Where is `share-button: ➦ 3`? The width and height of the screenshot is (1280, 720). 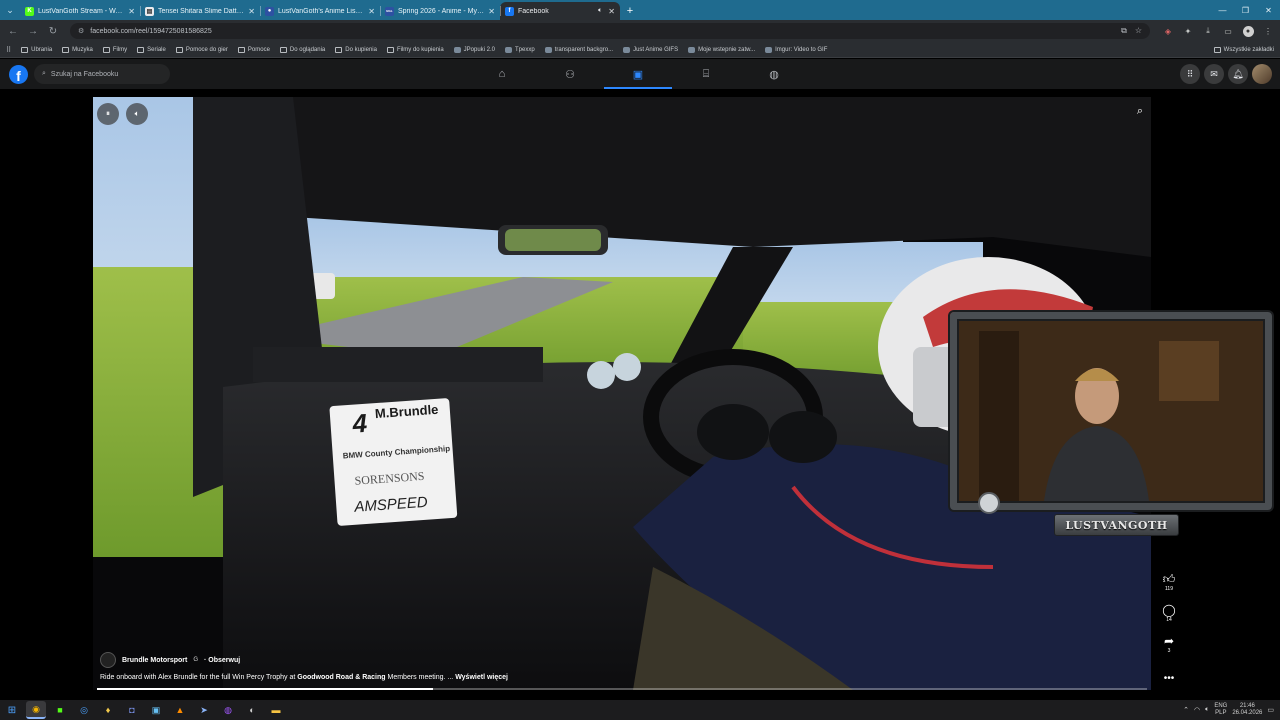 share-button: ➦ 3 is located at coordinates (1169, 647).